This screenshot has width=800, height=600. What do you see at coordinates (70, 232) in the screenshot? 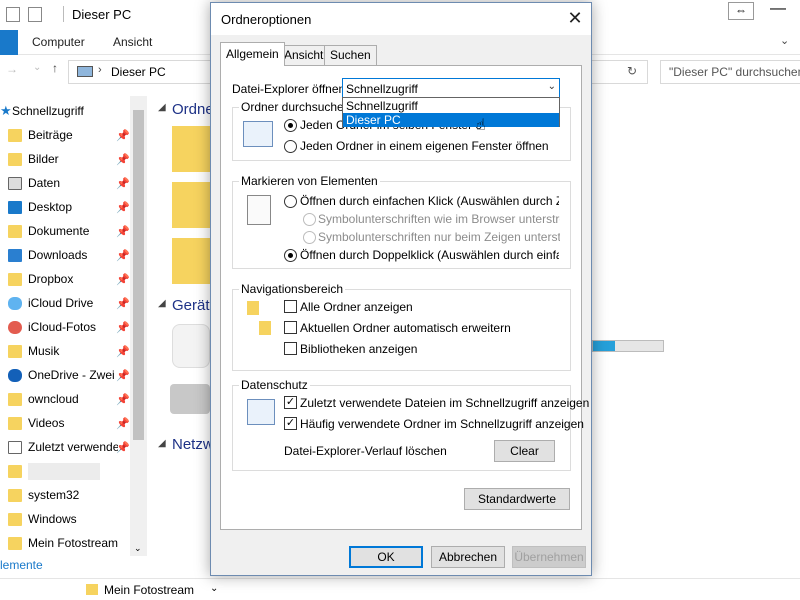
I see `nav-item-dokumente: Dokumente 📌` at bounding box center [70, 232].